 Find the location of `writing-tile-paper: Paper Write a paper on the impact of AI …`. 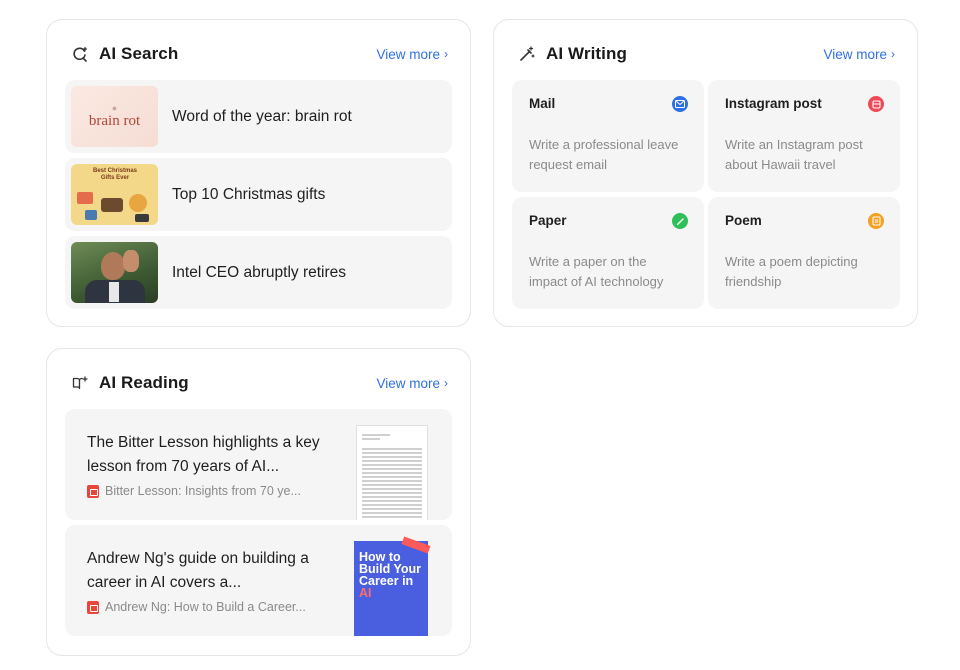

writing-tile-paper: Paper Write a paper on the impact of AI … is located at coordinates (608, 253).